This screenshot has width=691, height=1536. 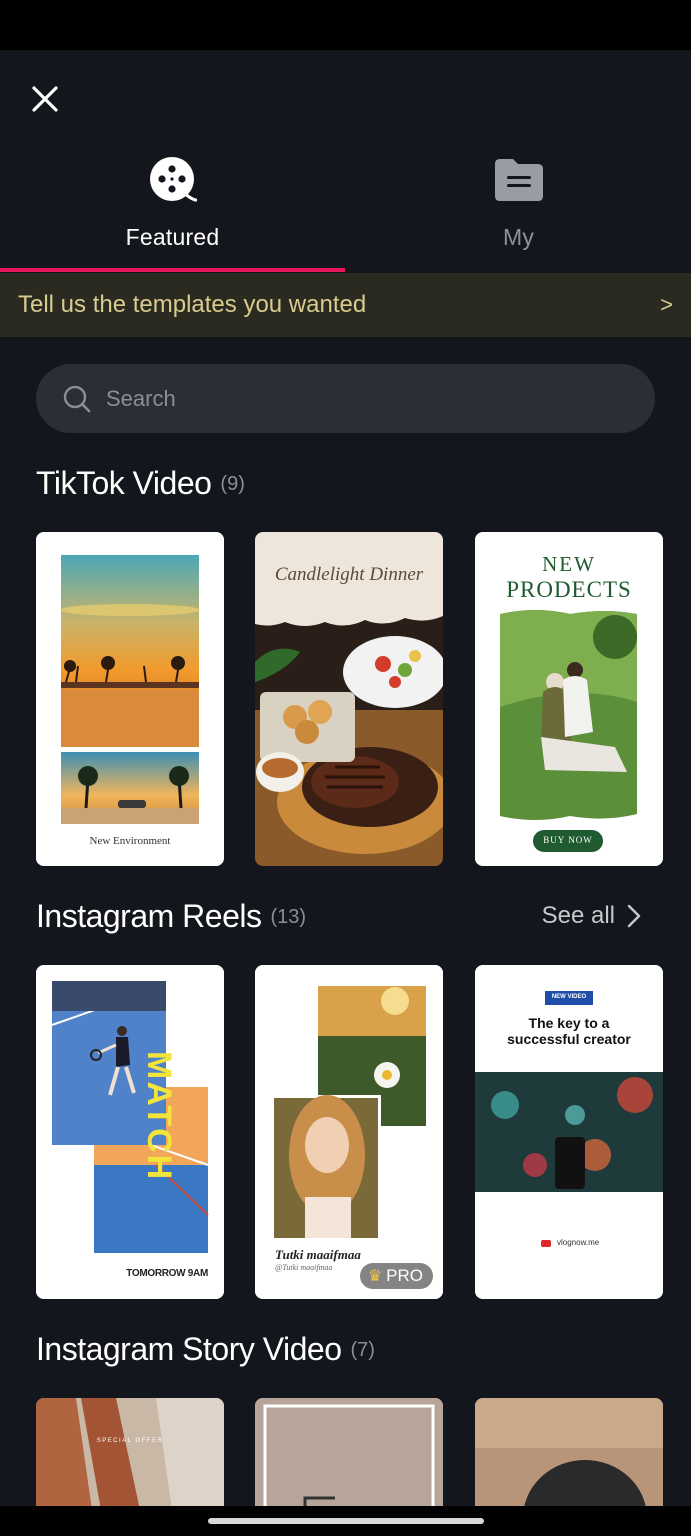 I want to click on card-heading: NEW PRODECTS, so click(x=569, y=577).